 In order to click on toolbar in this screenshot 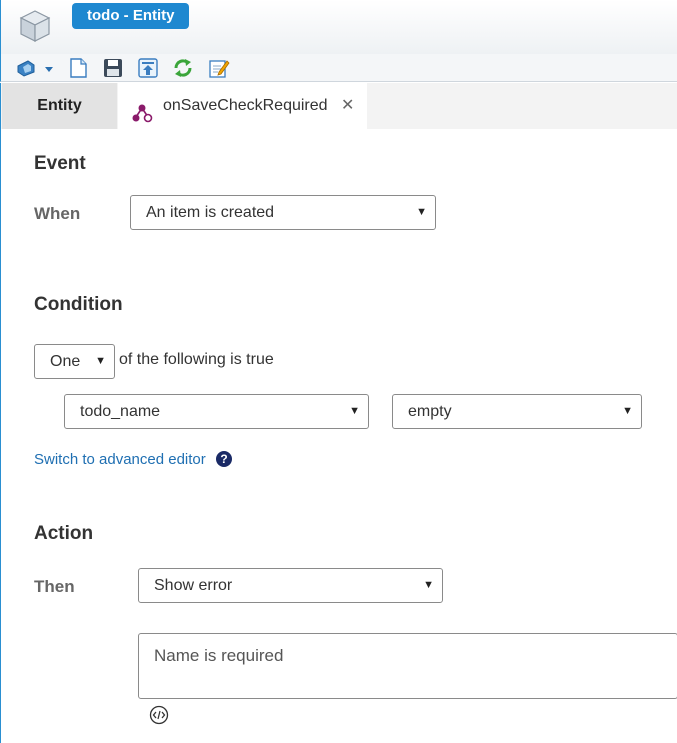, I will do `click(338, 68)`.